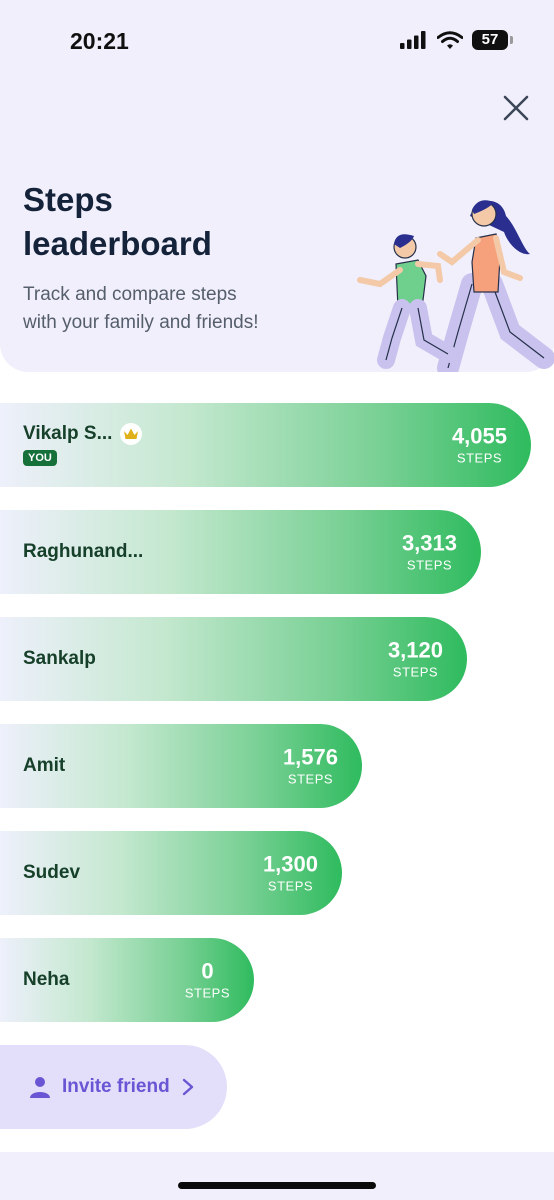  What do you see at coordinates (310, 757) in the screenshot?
I see `steps-value: 1,576` at bounding box center [310, 757].